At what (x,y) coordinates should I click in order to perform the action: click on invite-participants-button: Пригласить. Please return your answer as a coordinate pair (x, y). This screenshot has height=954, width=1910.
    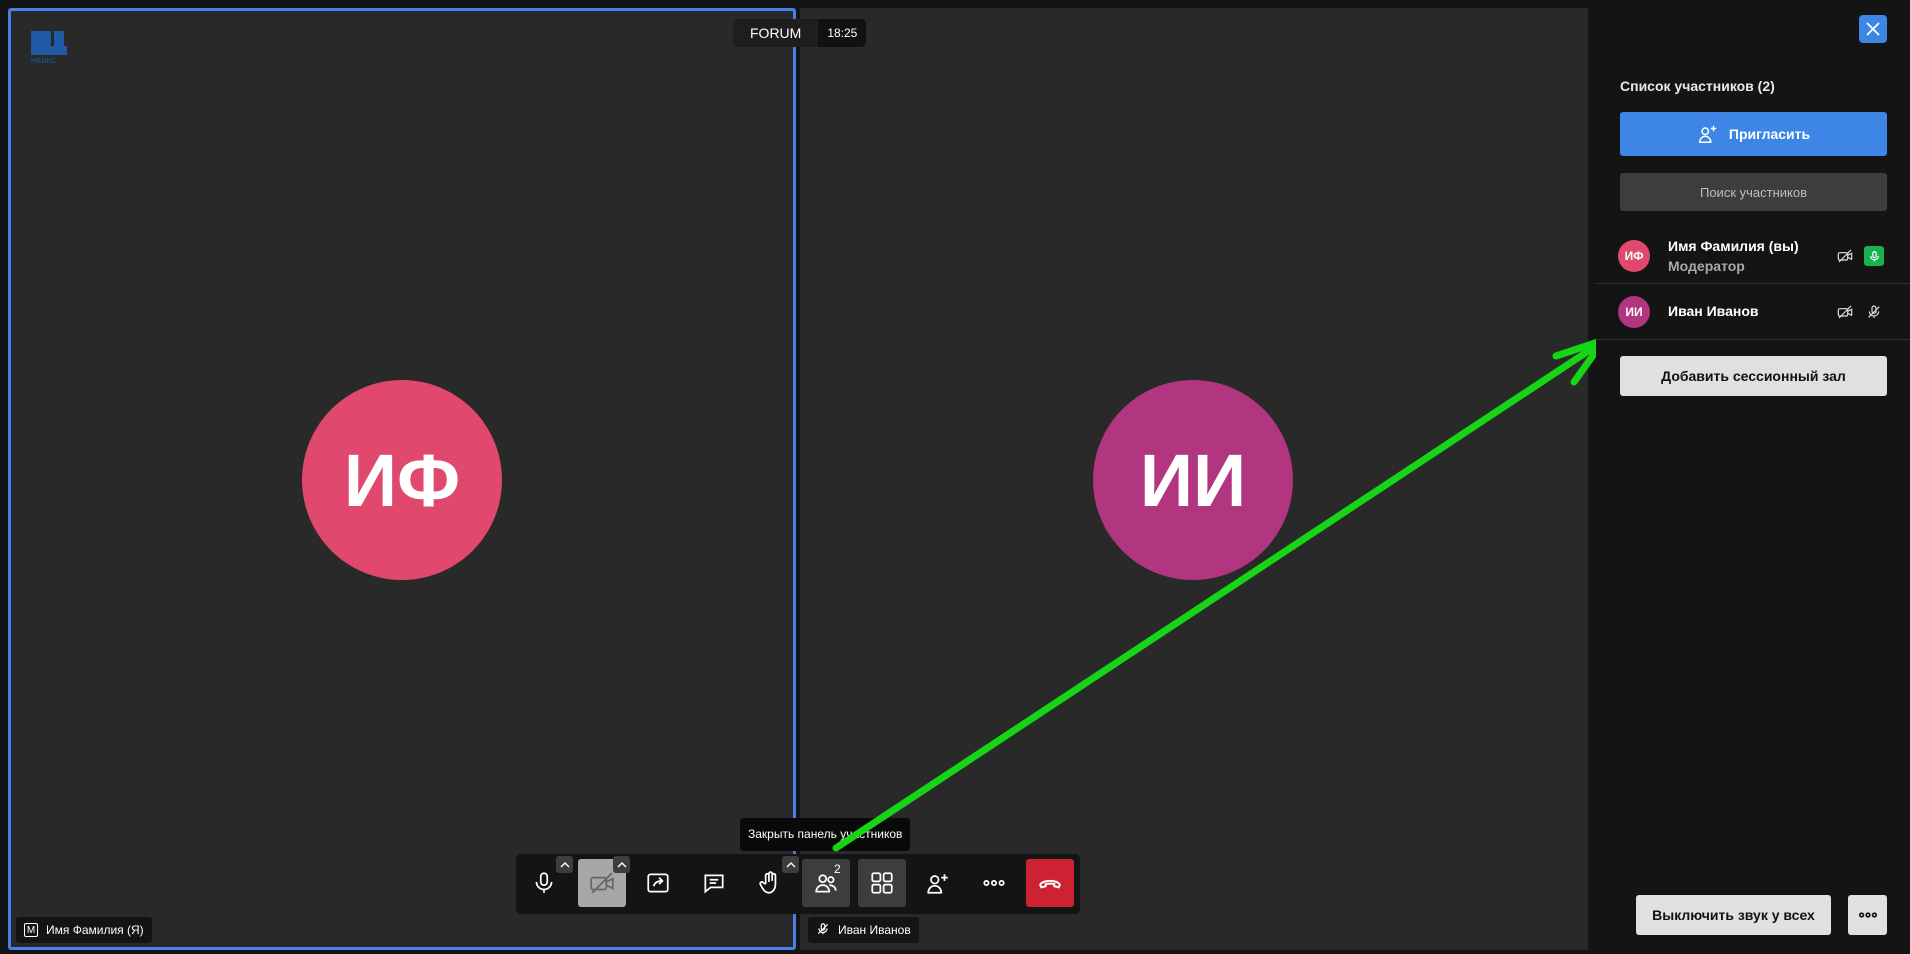
    Looking at the image, I should click on (1753, 134).